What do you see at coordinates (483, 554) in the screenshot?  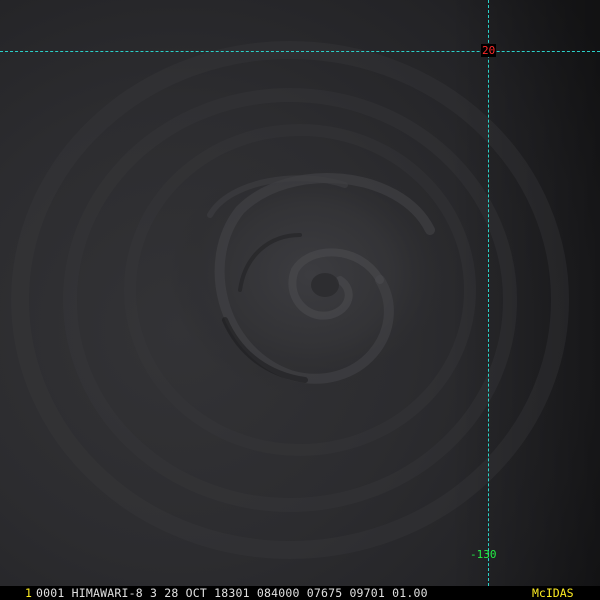 I see `longitude-label: -130` at bounding box center [483, 554].